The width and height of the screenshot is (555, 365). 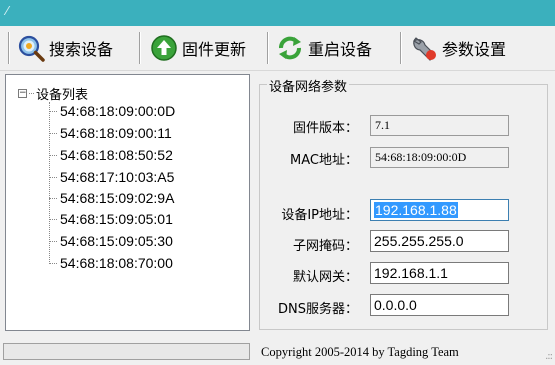 I want to click on device-item: 54:68:15:09:02:9A, so click(x=111, y=198).